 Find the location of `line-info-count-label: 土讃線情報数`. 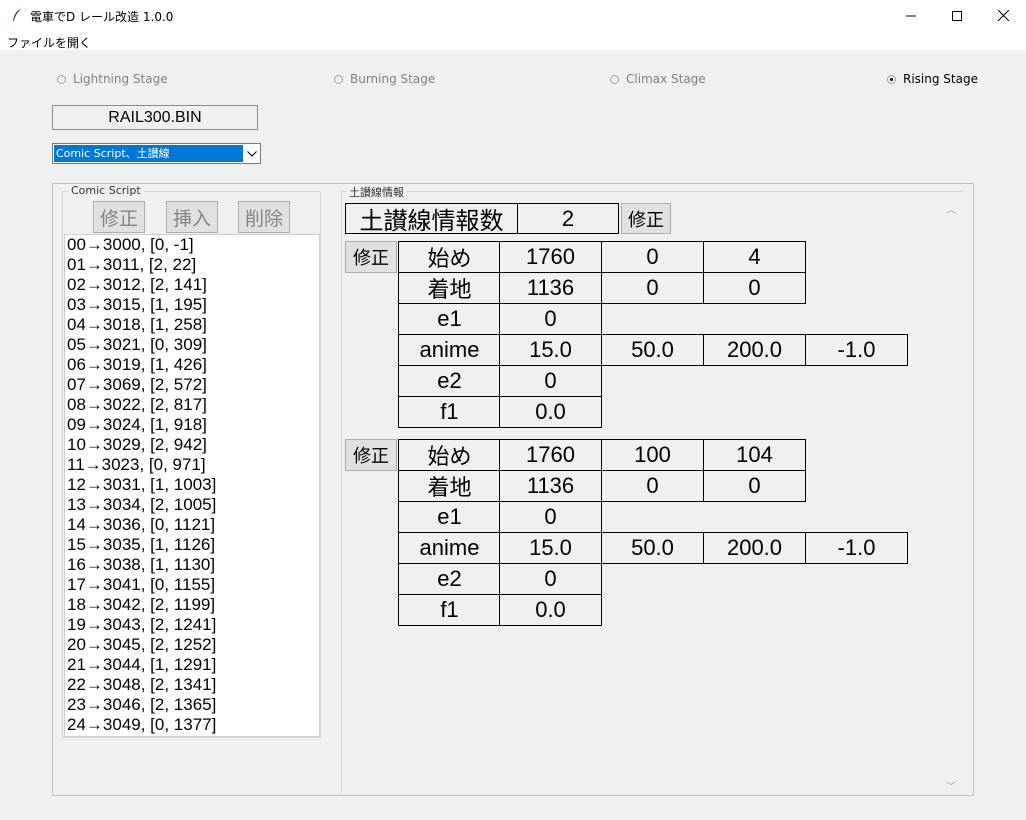

line-info-count-label: 土讃線情報数 is located at coordinates (431, 219).